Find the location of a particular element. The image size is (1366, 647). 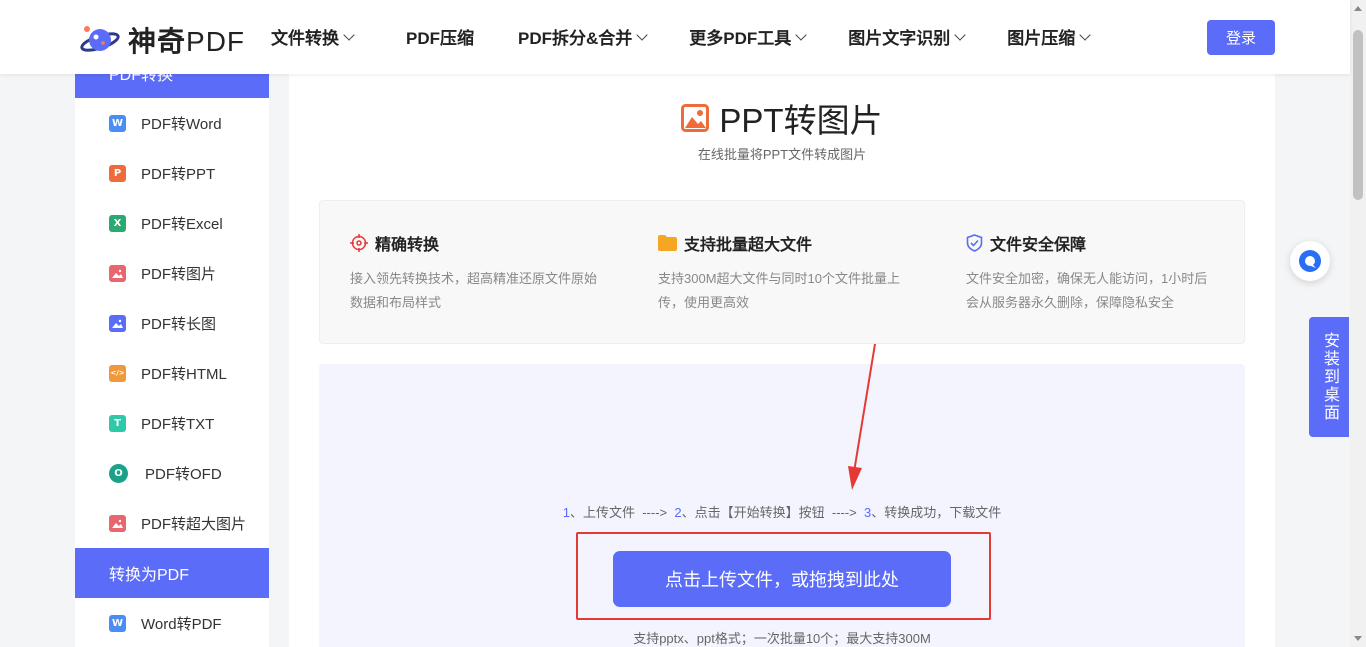

sidebar-item-pdf-to-word: W PDF转Word is located at coordinates (172, 123).